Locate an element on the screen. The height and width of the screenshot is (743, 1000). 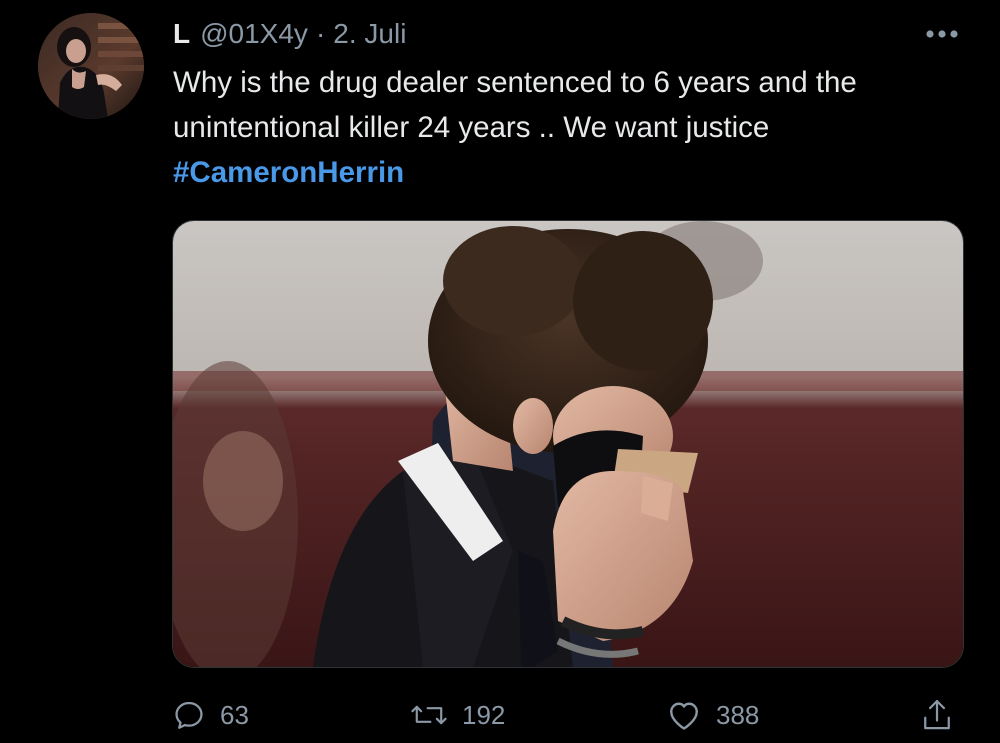
avatar-photo is located at coordinates (91, 66).